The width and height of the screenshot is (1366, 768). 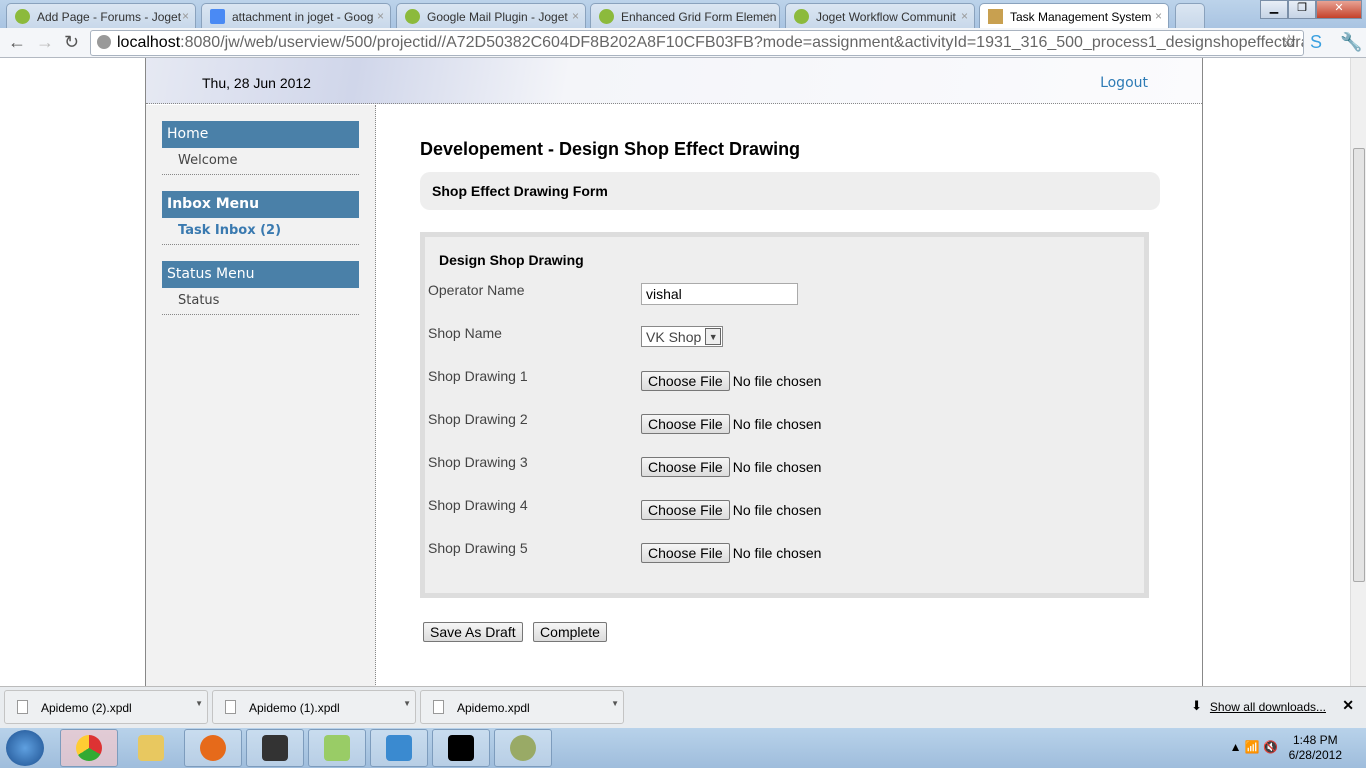 What do you see at coordinates (719, 294) in the screenshot?
I see `operator-name-input` at bounding box center [719, 294].